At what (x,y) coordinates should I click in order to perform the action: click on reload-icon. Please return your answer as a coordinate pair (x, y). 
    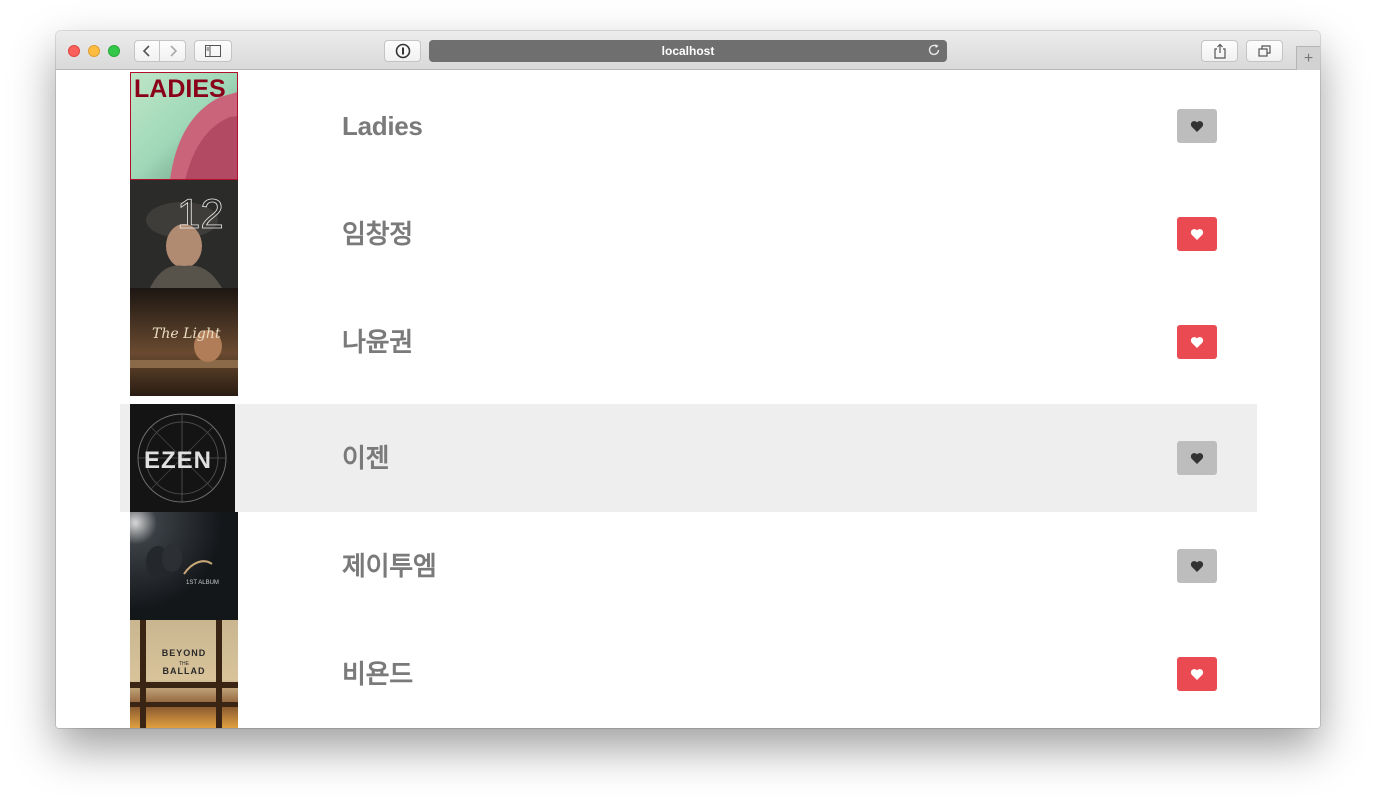
    Looking at the image, I should click on (934, 50).